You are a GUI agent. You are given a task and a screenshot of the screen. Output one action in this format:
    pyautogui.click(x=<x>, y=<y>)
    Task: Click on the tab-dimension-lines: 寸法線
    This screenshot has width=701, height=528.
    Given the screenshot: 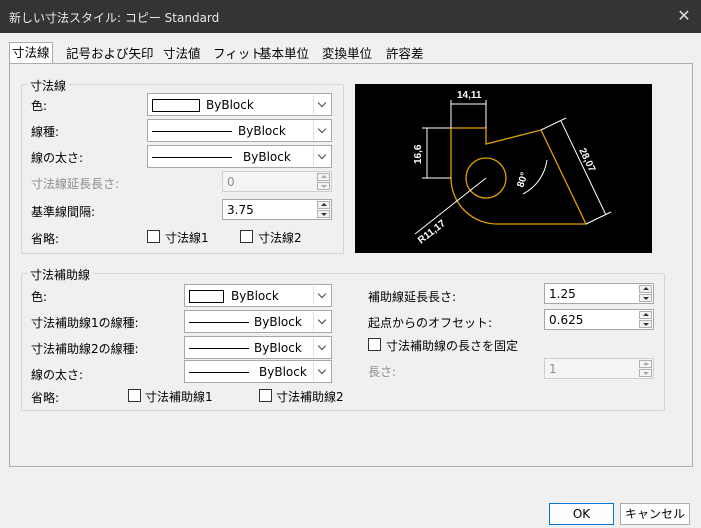 What is the action you would take?
    pyautogui.click(x=31, y=53)
    